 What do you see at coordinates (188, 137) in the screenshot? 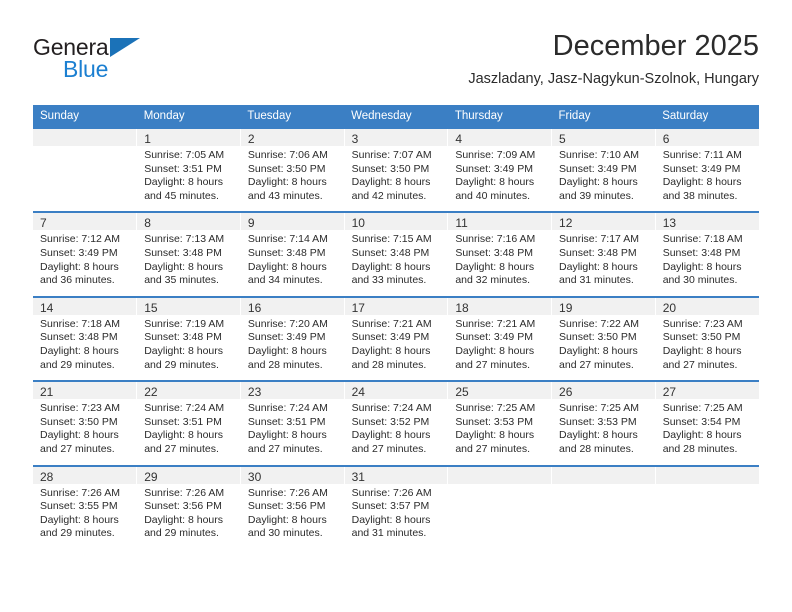
I see `day-number: 1` at bounding box center [188, 137].